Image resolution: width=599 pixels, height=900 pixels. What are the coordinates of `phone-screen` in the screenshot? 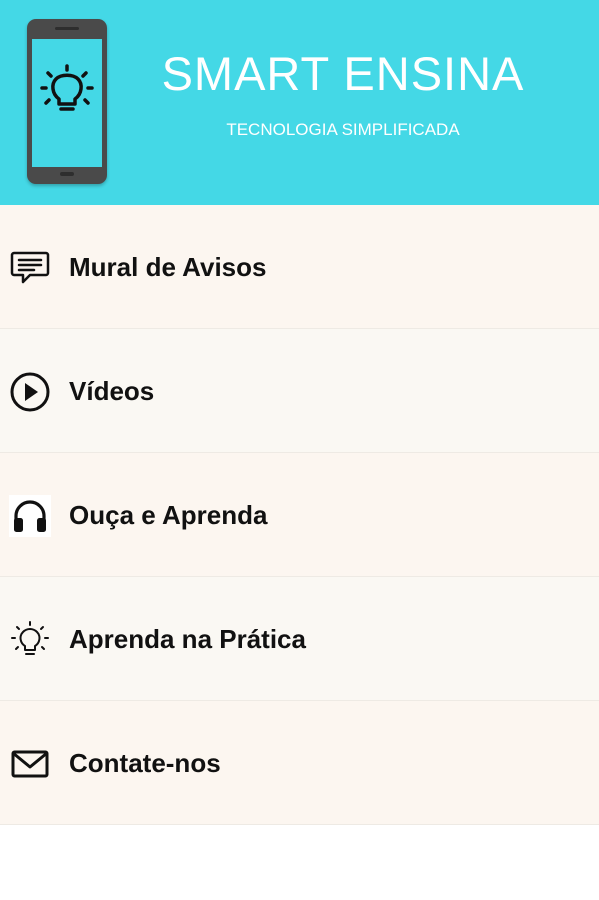 It's located at (67, 103).